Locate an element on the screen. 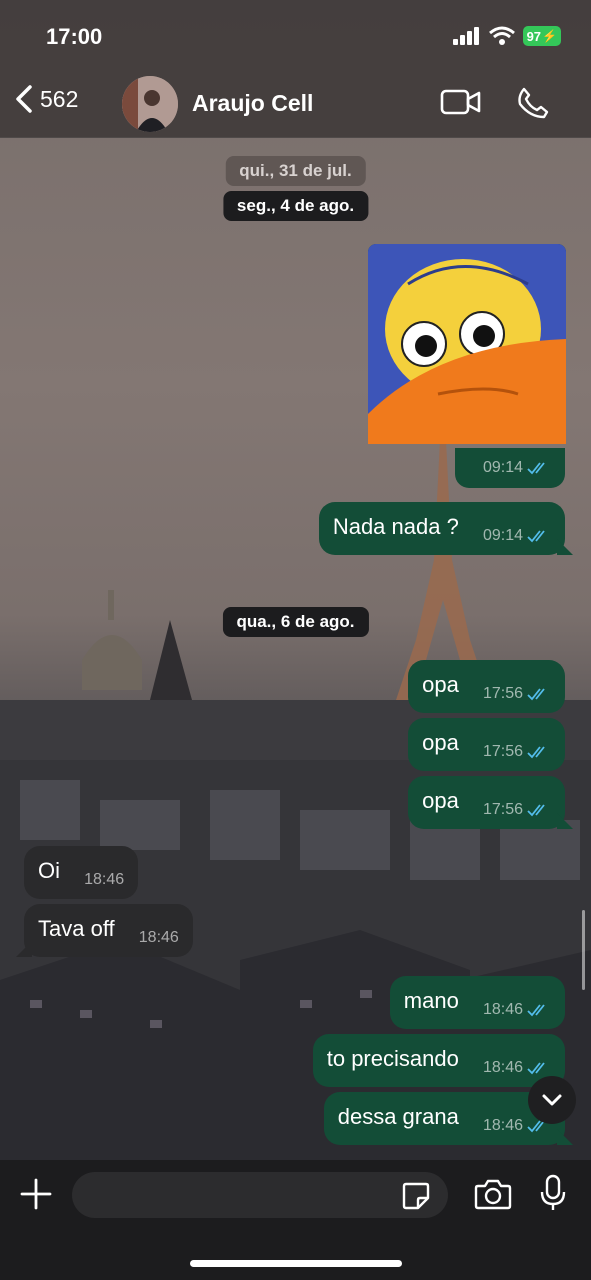 The height and width of the screenshot is (1280, 591). message-text: dessa grana is located at coordinates (398, 1116).